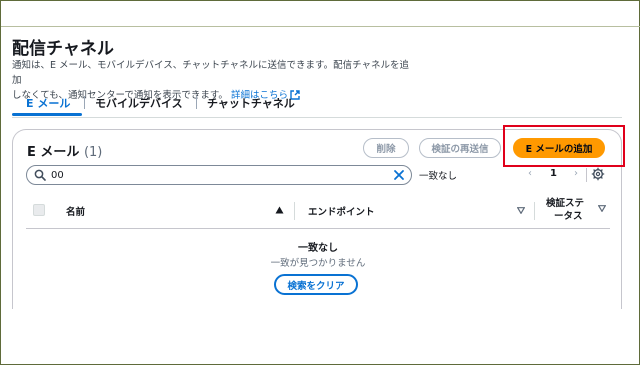 The image size is (640, 365). What do you see at coordinates (40, 175) in the screenshot?
I see `search-icon` at bounding box center [40, 175].